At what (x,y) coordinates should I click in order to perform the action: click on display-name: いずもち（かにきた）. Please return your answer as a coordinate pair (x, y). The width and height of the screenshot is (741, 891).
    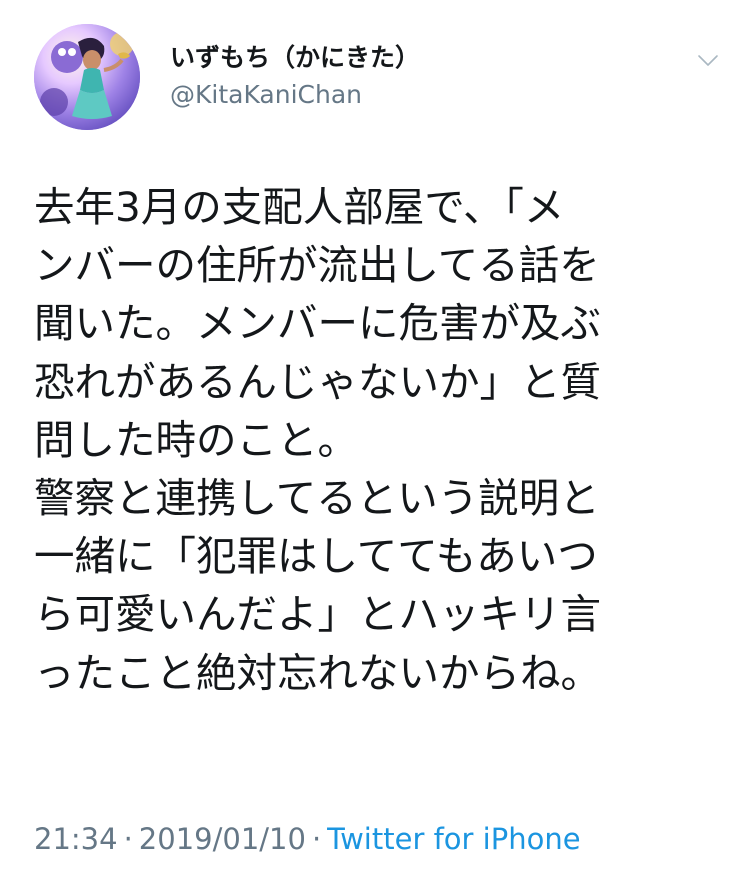
    Looking at the image, I should click on (295, 56).